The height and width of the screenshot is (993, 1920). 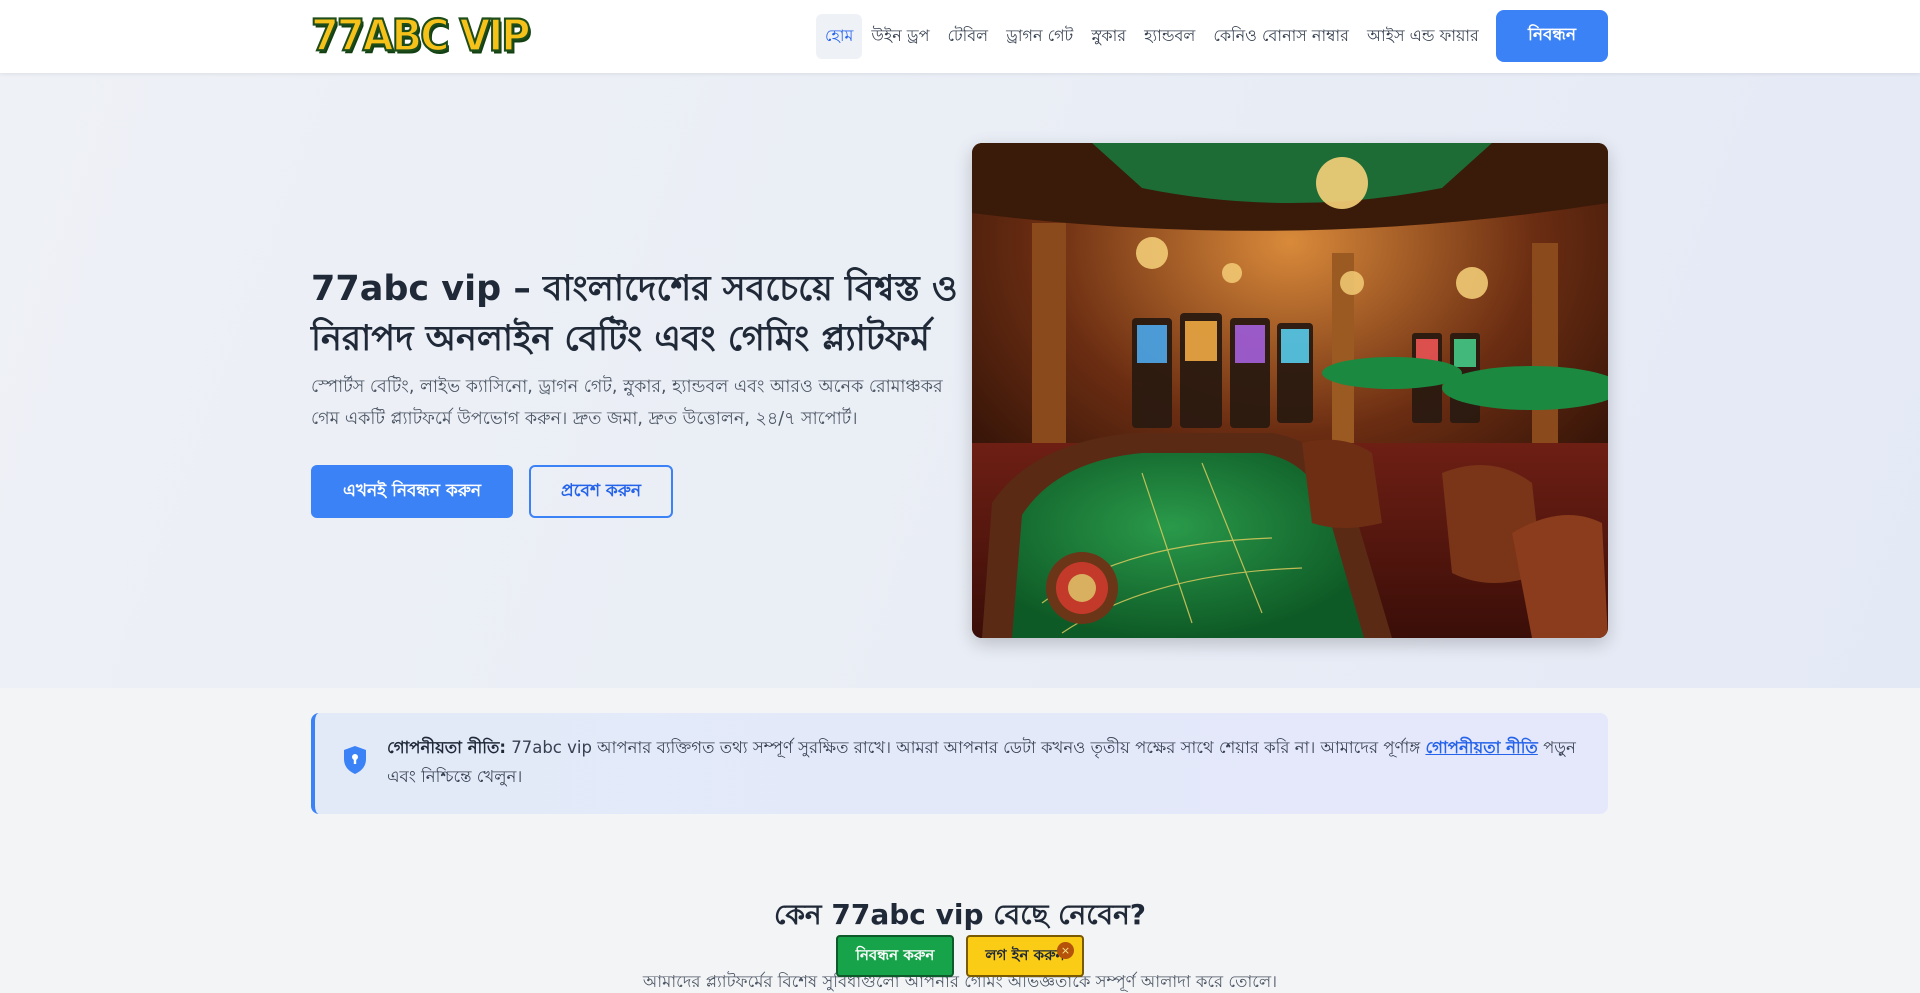 What do you see at coordinates (1169, 36) in the screenshot?
I see `nav-item-handball: হ্যান্ডবল` at bounding box center [1169, 36].